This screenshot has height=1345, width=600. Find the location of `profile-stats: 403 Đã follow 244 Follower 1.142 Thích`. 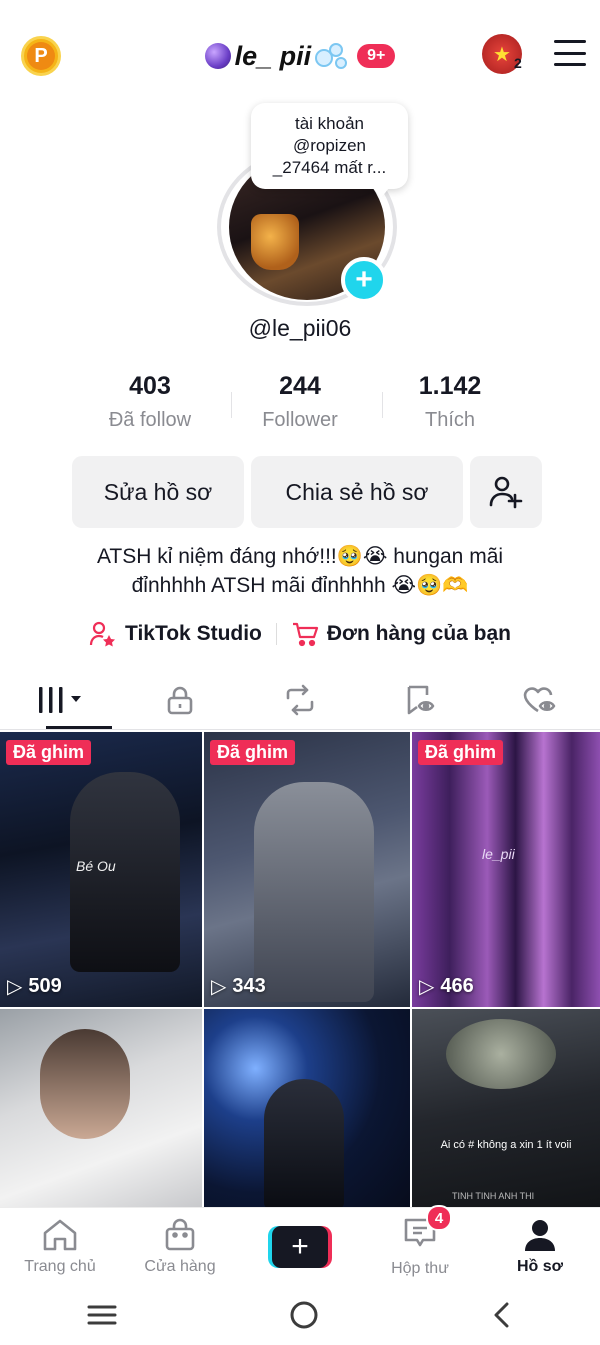

profile-stats: 403 Đã follow 244 Follower 1.142 Thích is located at coordinates (300, 402).